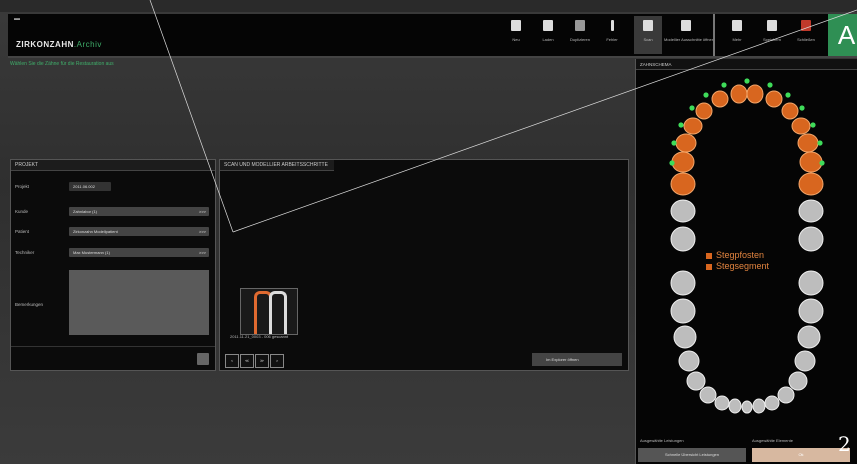  What do you see at coordinates (772, 440) in the screenshot?
I see `selected-elements-label: Ausgewählte Elemente` at bounding box center [772, 440].